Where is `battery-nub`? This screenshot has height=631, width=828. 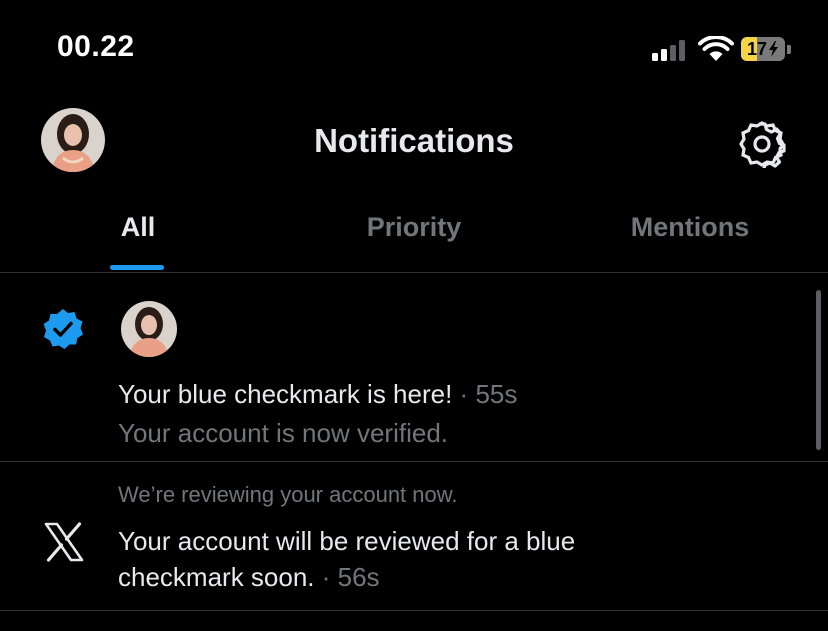 battery-nub is located at coordinates (789, 49).